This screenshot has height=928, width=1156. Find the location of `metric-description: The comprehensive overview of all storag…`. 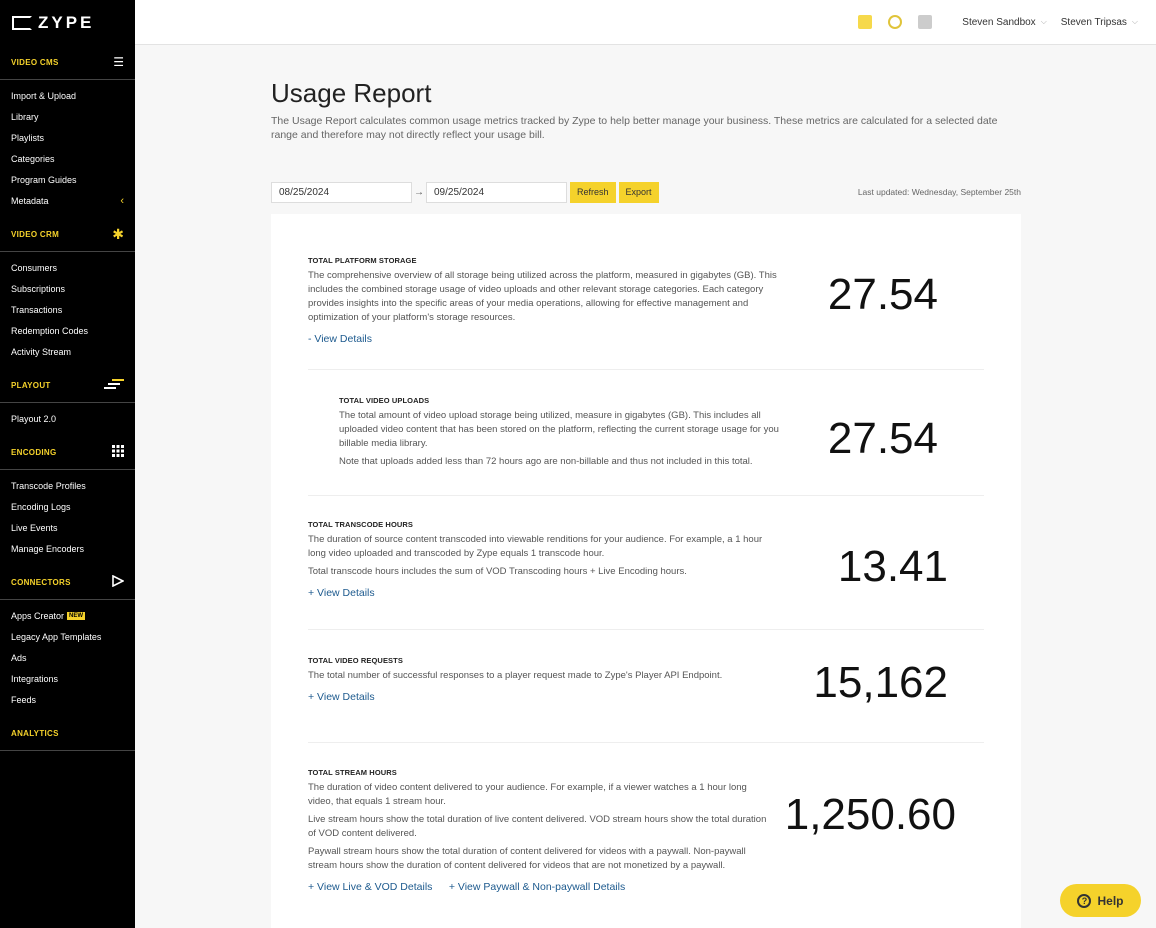

metric-description: The comprehensive overview of all storag… is located at coordinates (542, 296).